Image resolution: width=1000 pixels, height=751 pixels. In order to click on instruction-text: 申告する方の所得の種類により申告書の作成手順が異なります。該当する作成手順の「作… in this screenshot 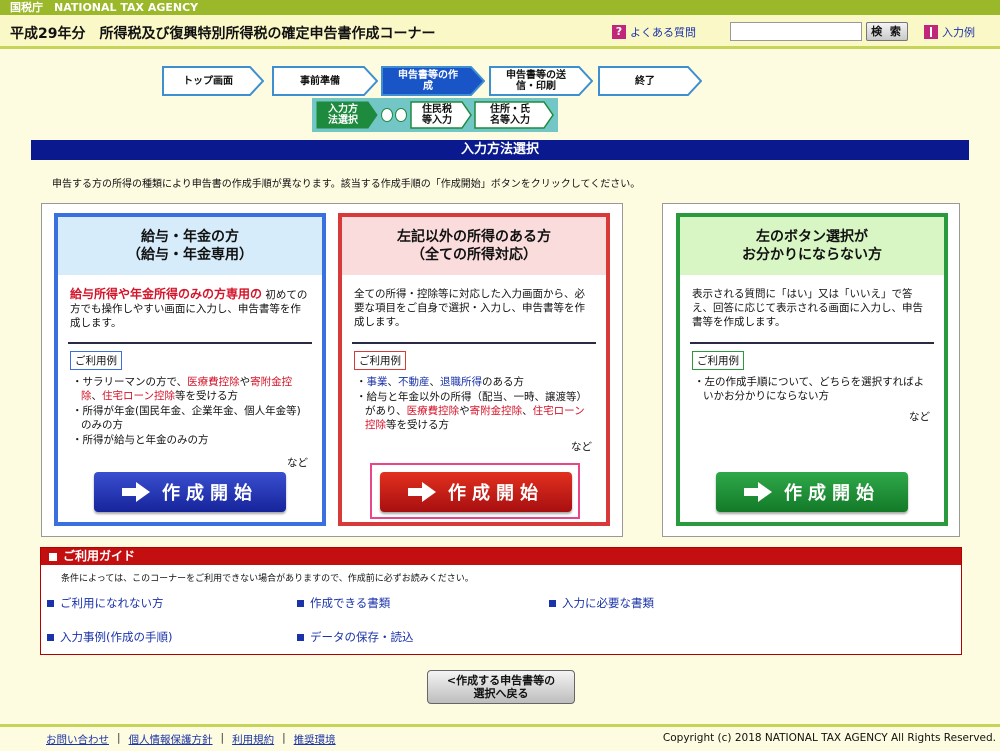, I will do `click(346, 184)`.